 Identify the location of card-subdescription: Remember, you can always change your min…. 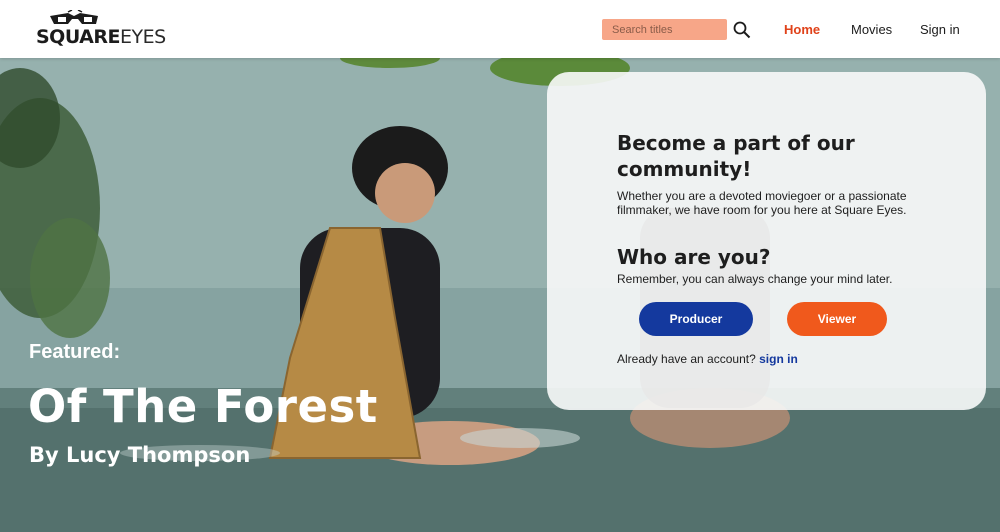
(755, 279).